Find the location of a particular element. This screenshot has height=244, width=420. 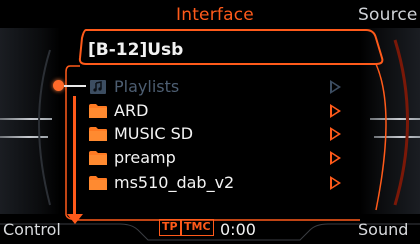

selection-indicator is located at coordinates (58, 85).